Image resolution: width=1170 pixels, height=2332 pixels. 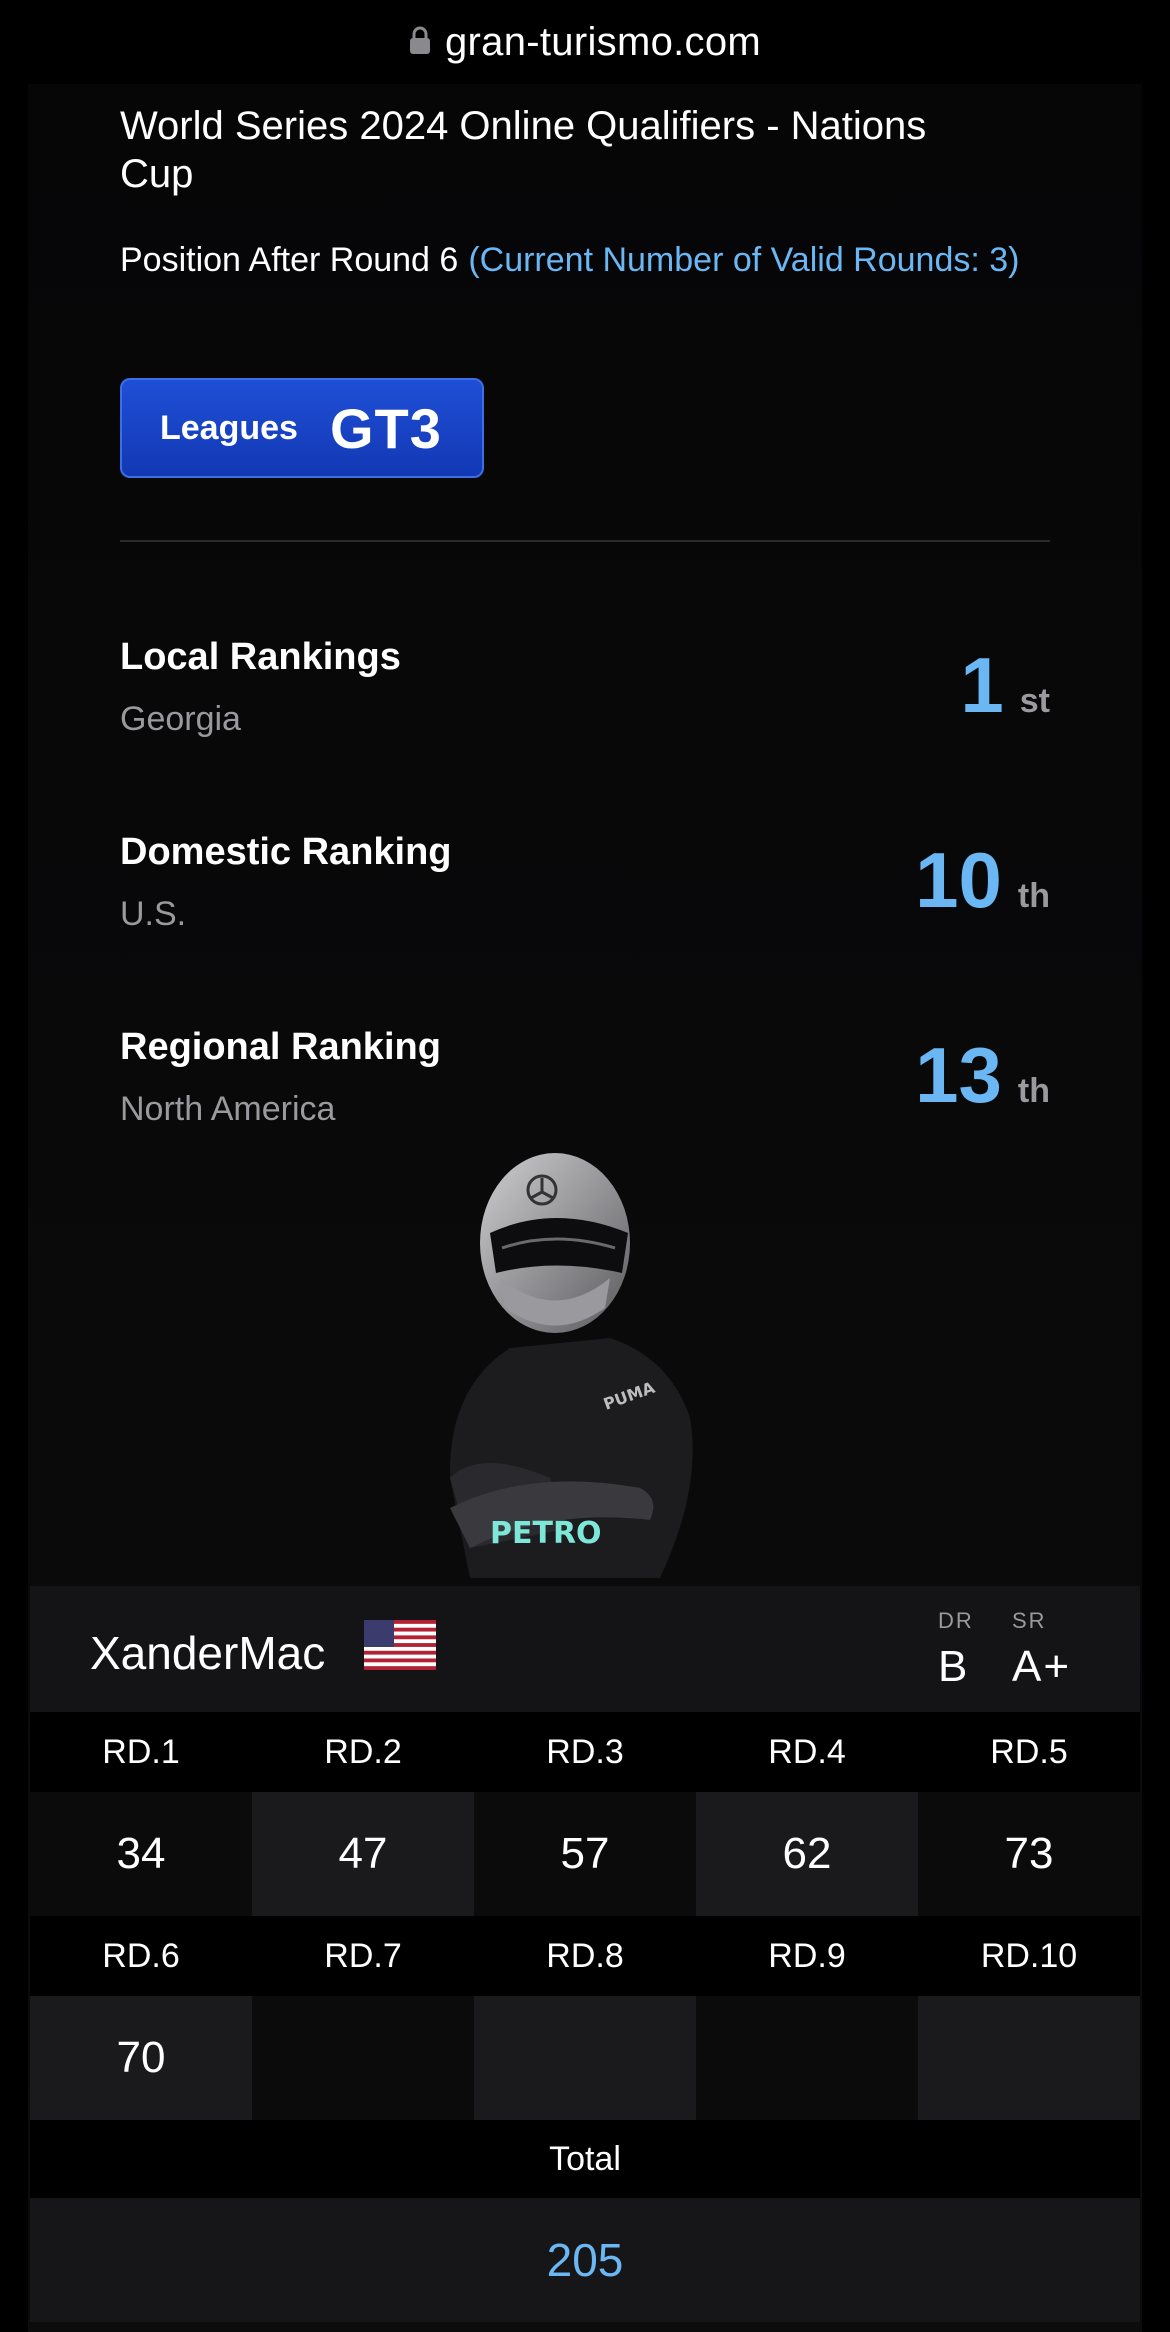 I want to click on round-label: RD.2, so click(x=363, y=1752).